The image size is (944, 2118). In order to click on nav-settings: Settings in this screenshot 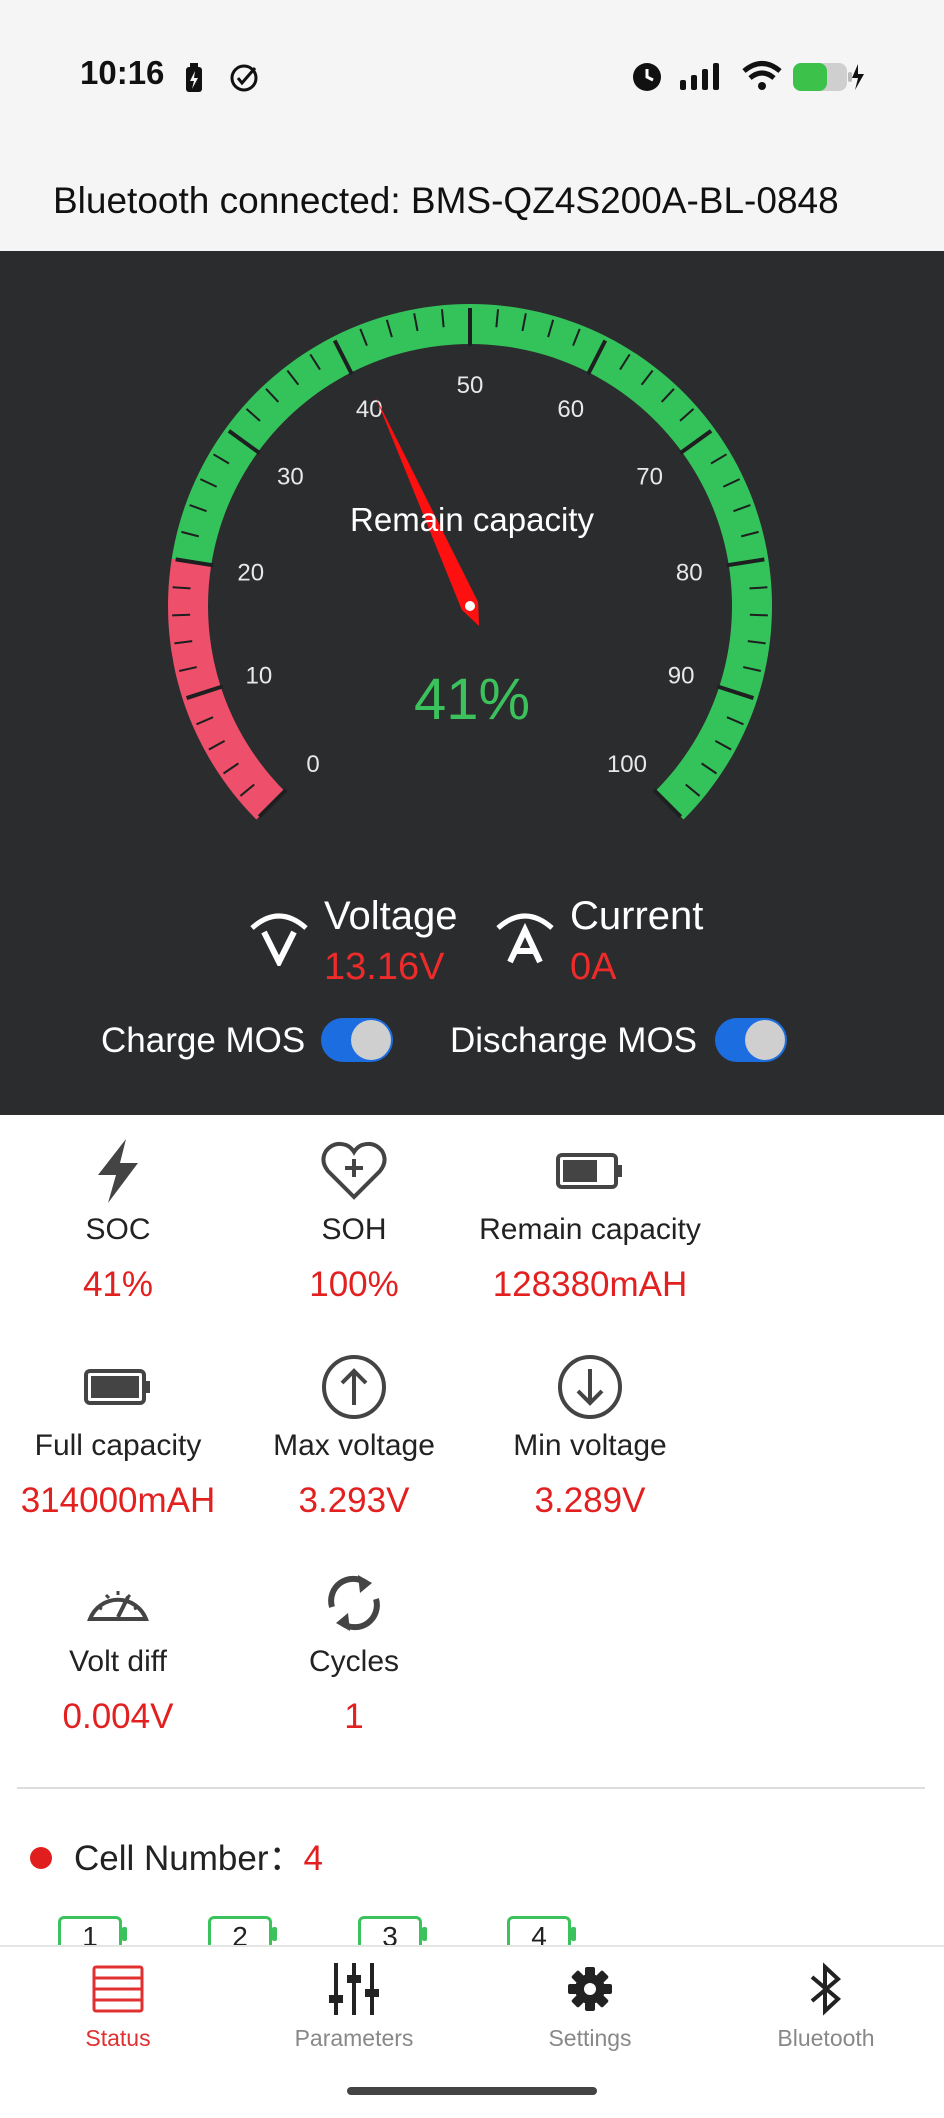, I will do `click(590, 2005)`.